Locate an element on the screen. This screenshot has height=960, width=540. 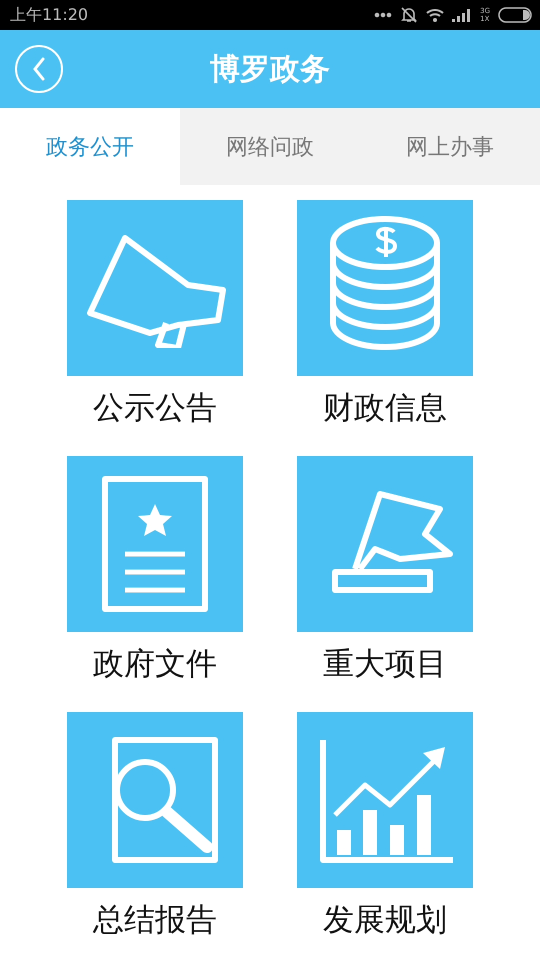
tile-label: 公示公告 is located at coordinates (155, 408).